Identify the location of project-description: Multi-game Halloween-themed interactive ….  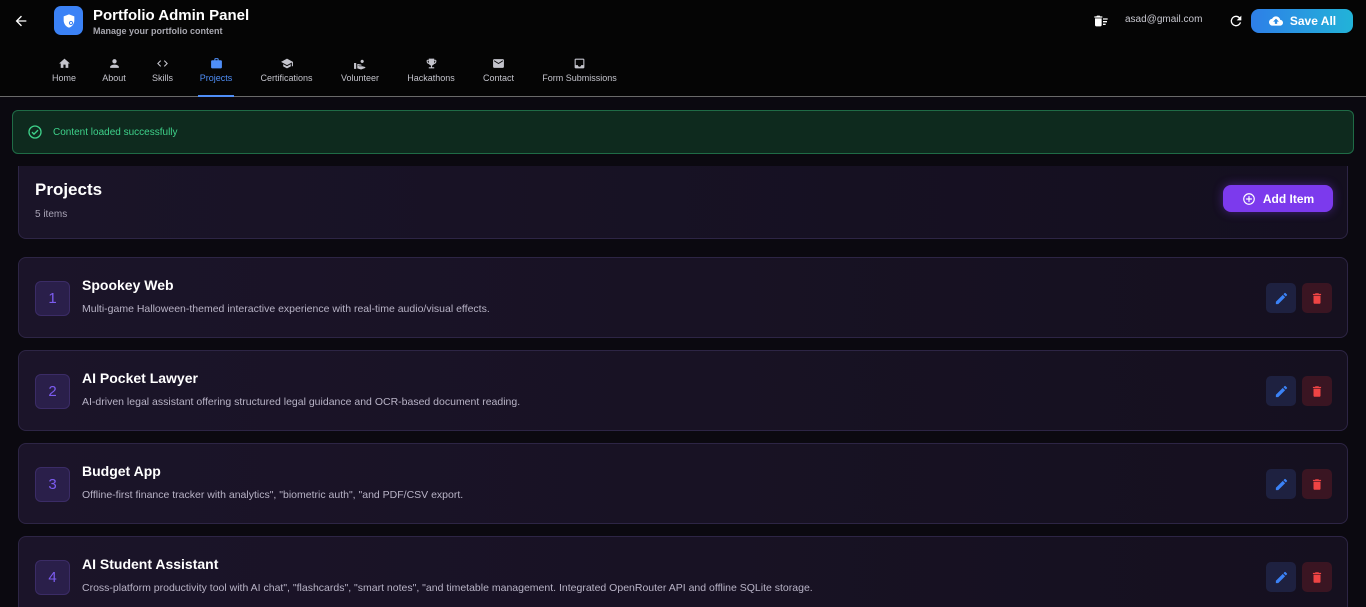
(286, 309).